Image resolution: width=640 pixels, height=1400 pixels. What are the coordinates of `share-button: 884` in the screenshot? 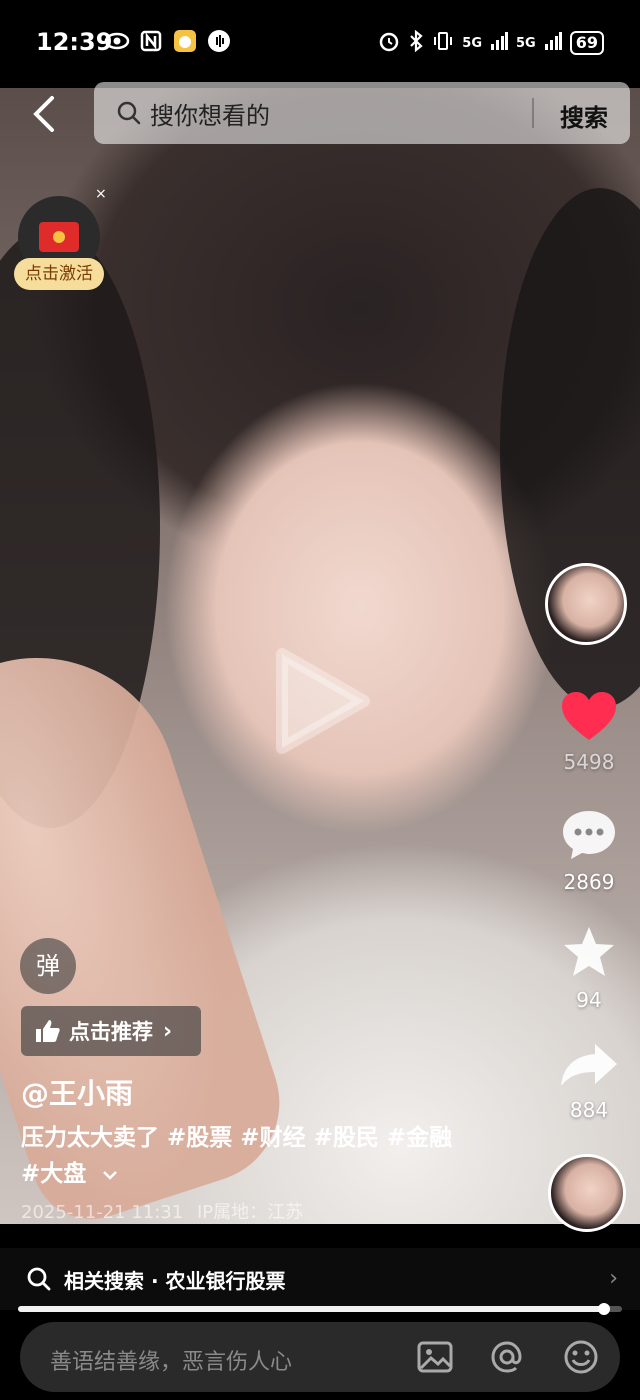 It's located at (589, 1081).